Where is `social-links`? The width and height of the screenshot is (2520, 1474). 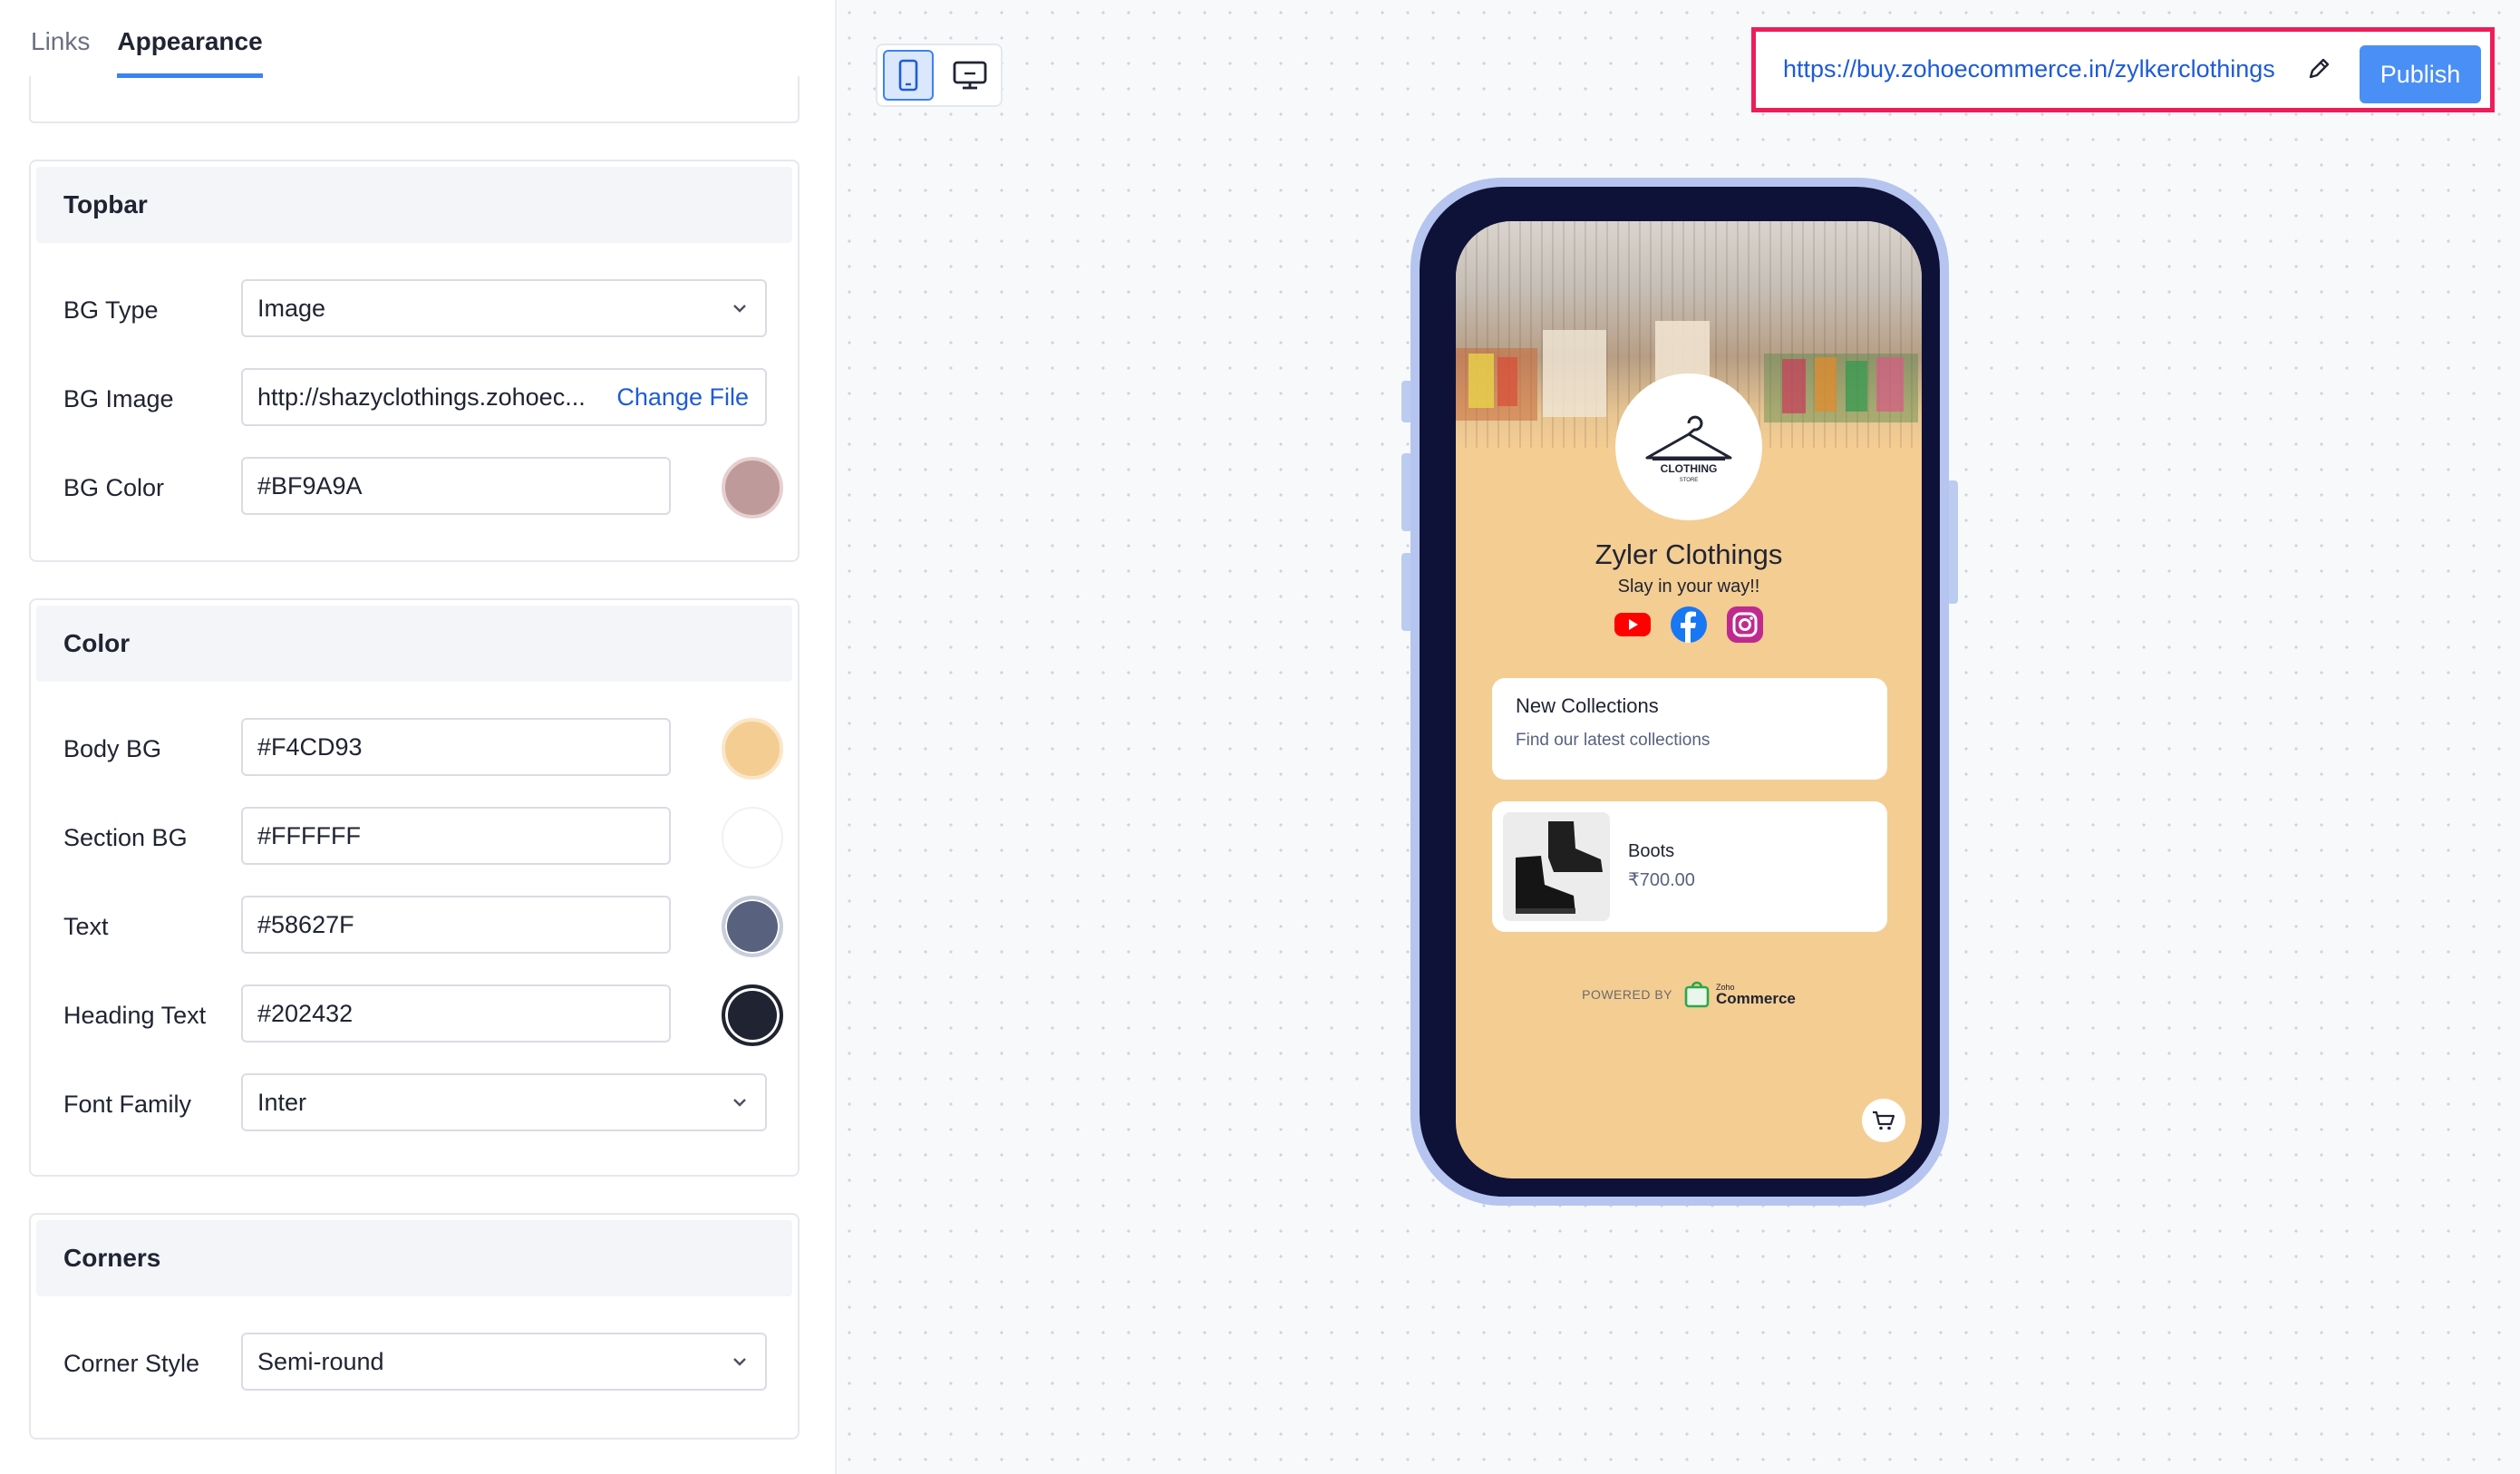
social-links is located at coordinates (1689, 625).